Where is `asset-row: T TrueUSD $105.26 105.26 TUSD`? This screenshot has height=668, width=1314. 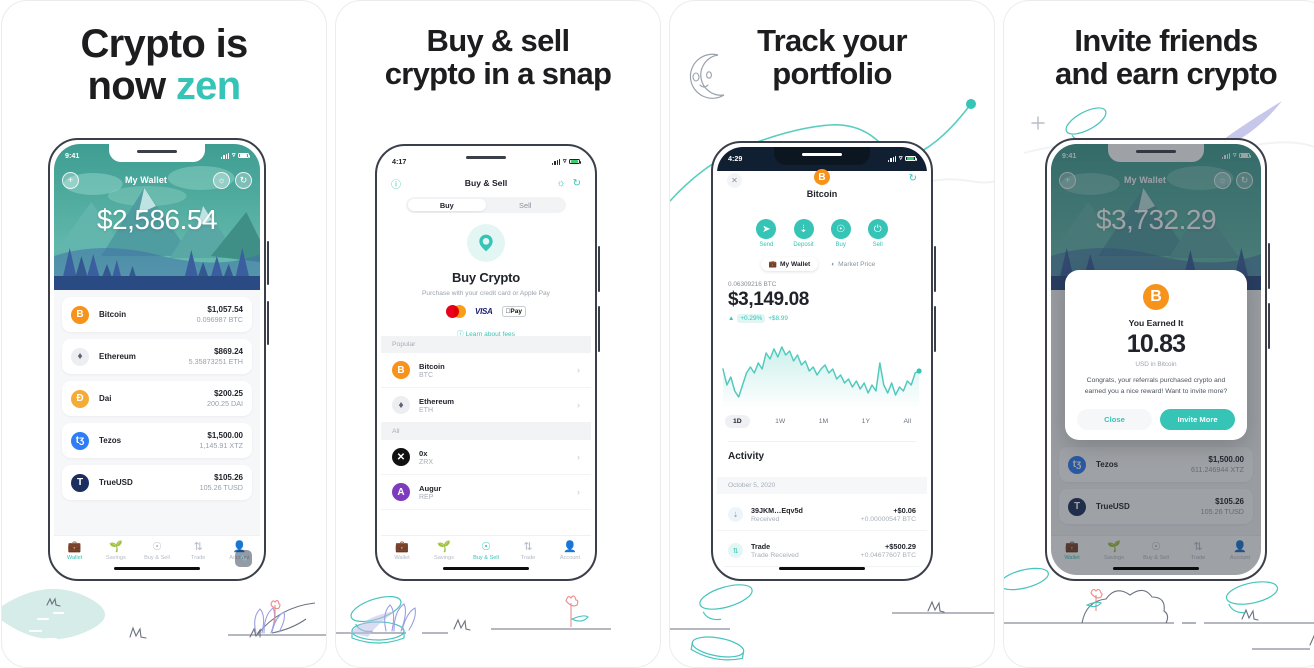
asset-row: T TrueUSD $105.26 105.26 TUSD is located at coordinates (157, 482).